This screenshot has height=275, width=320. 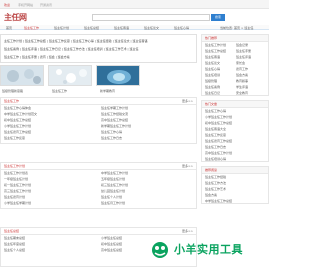 What do you see at coordinates (14, 166) in the screenshot?
I see `section-title: 班主任工作计划` at bounding box center [14, 166].